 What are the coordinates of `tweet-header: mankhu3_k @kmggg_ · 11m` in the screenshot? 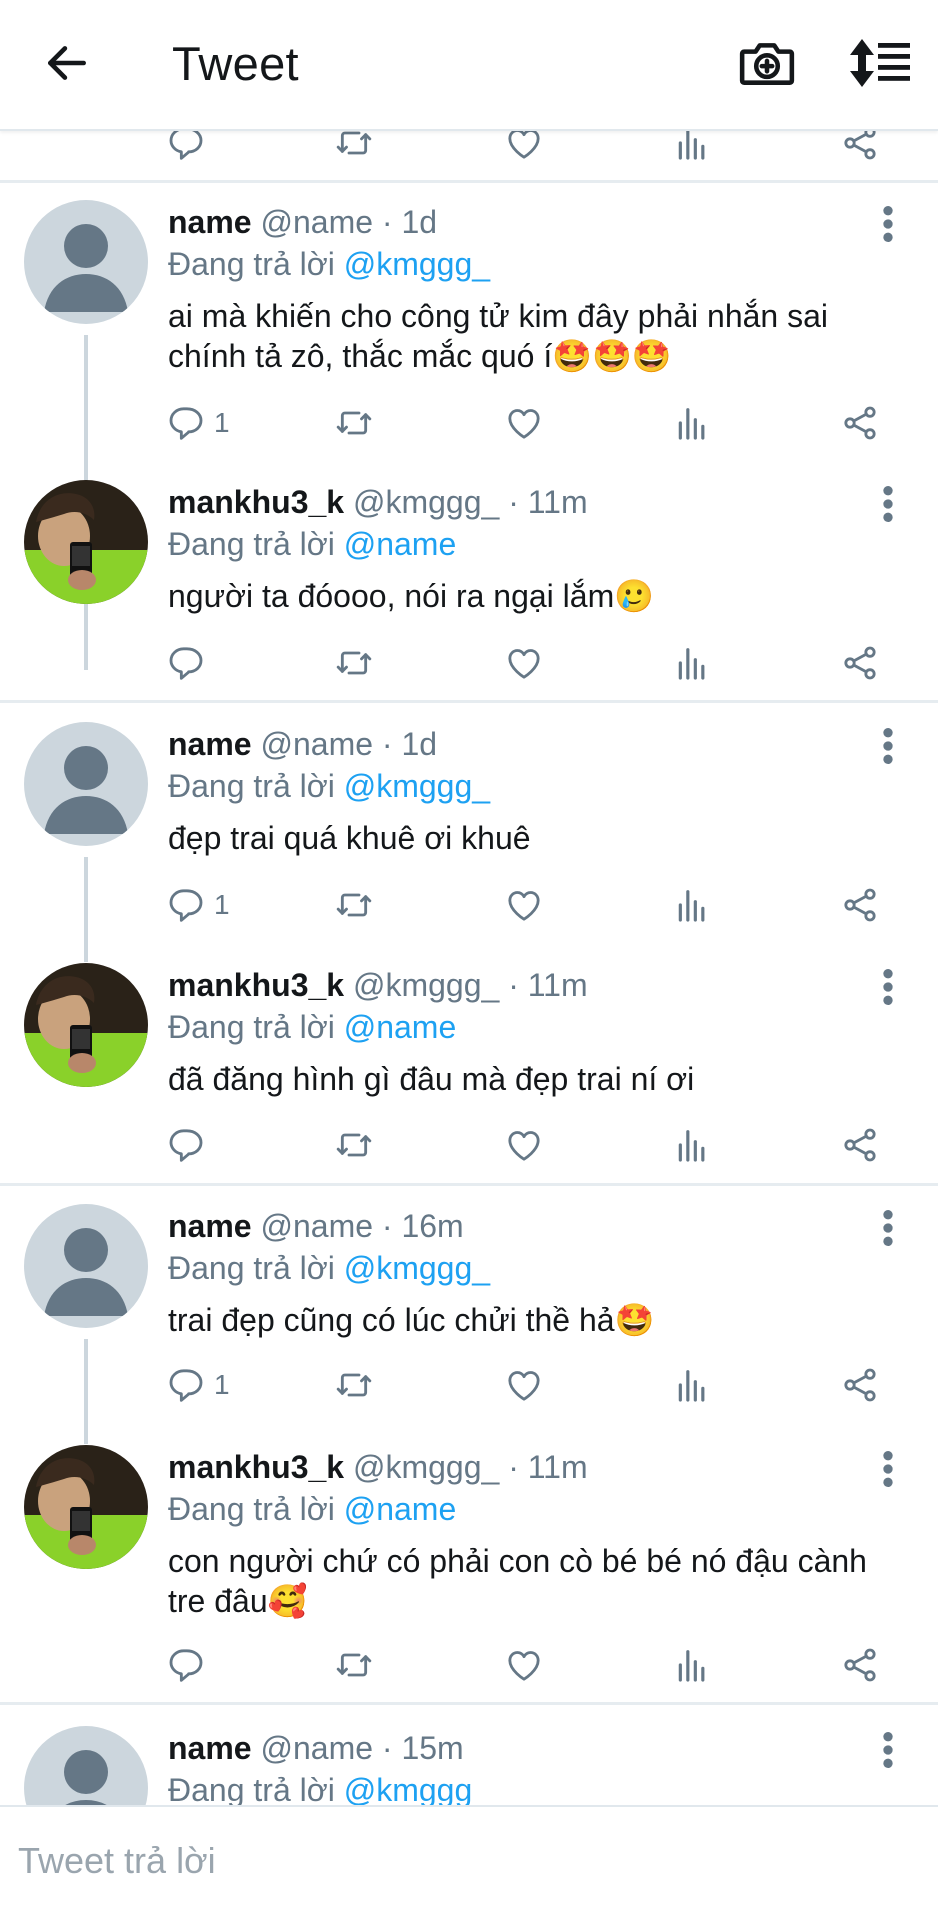 It's located at (378, 985).